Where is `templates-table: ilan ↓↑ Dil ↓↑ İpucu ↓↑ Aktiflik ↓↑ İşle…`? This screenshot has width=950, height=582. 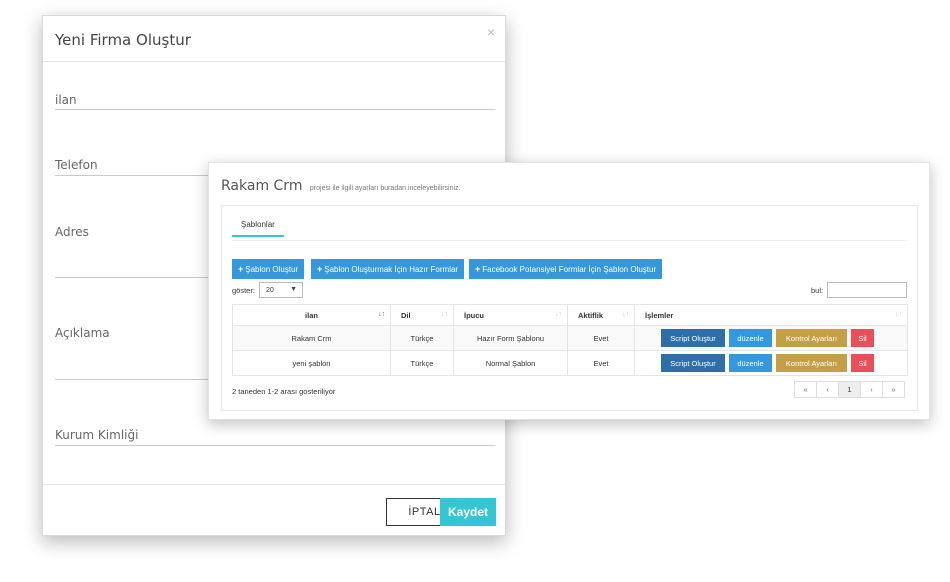
templates-table: ilan ↓↑ Dil ↓↑ İpucu ↓↑ Aktiflik ↓↑ İşle… is located at coordinates (570, 340).